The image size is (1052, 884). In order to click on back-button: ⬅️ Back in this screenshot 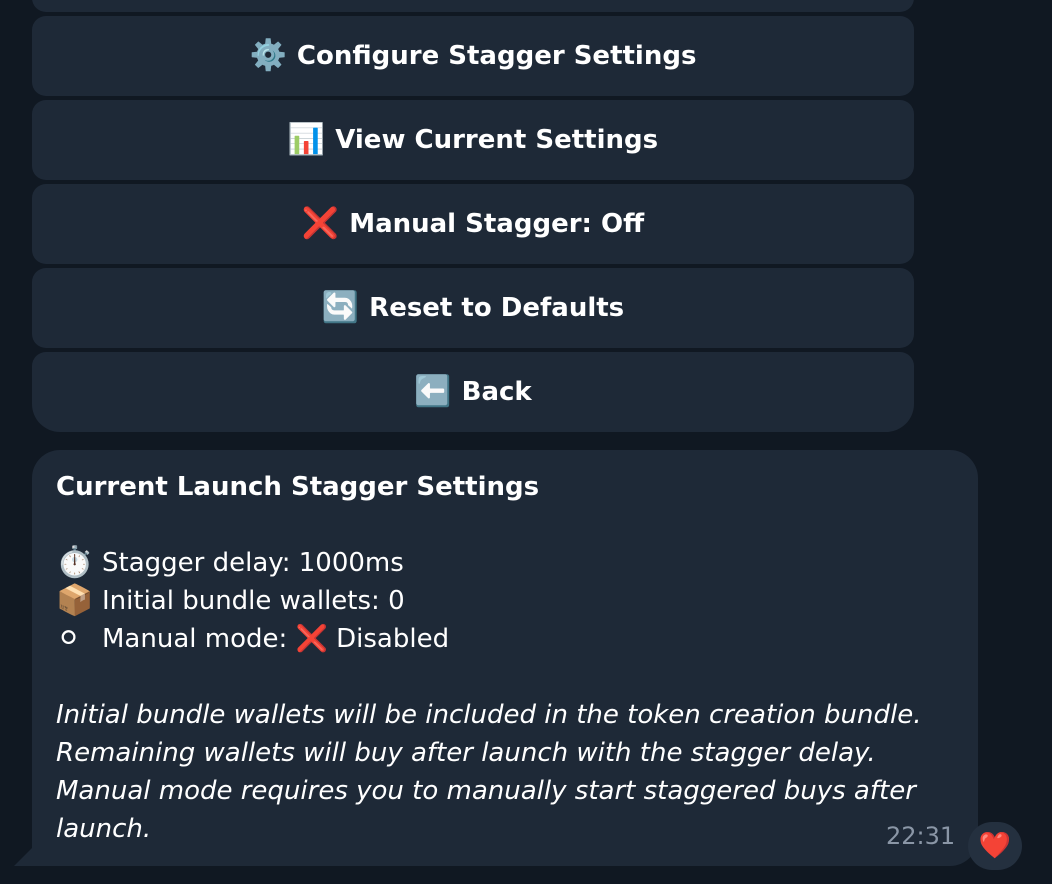, I will do `click(473, 392)`.